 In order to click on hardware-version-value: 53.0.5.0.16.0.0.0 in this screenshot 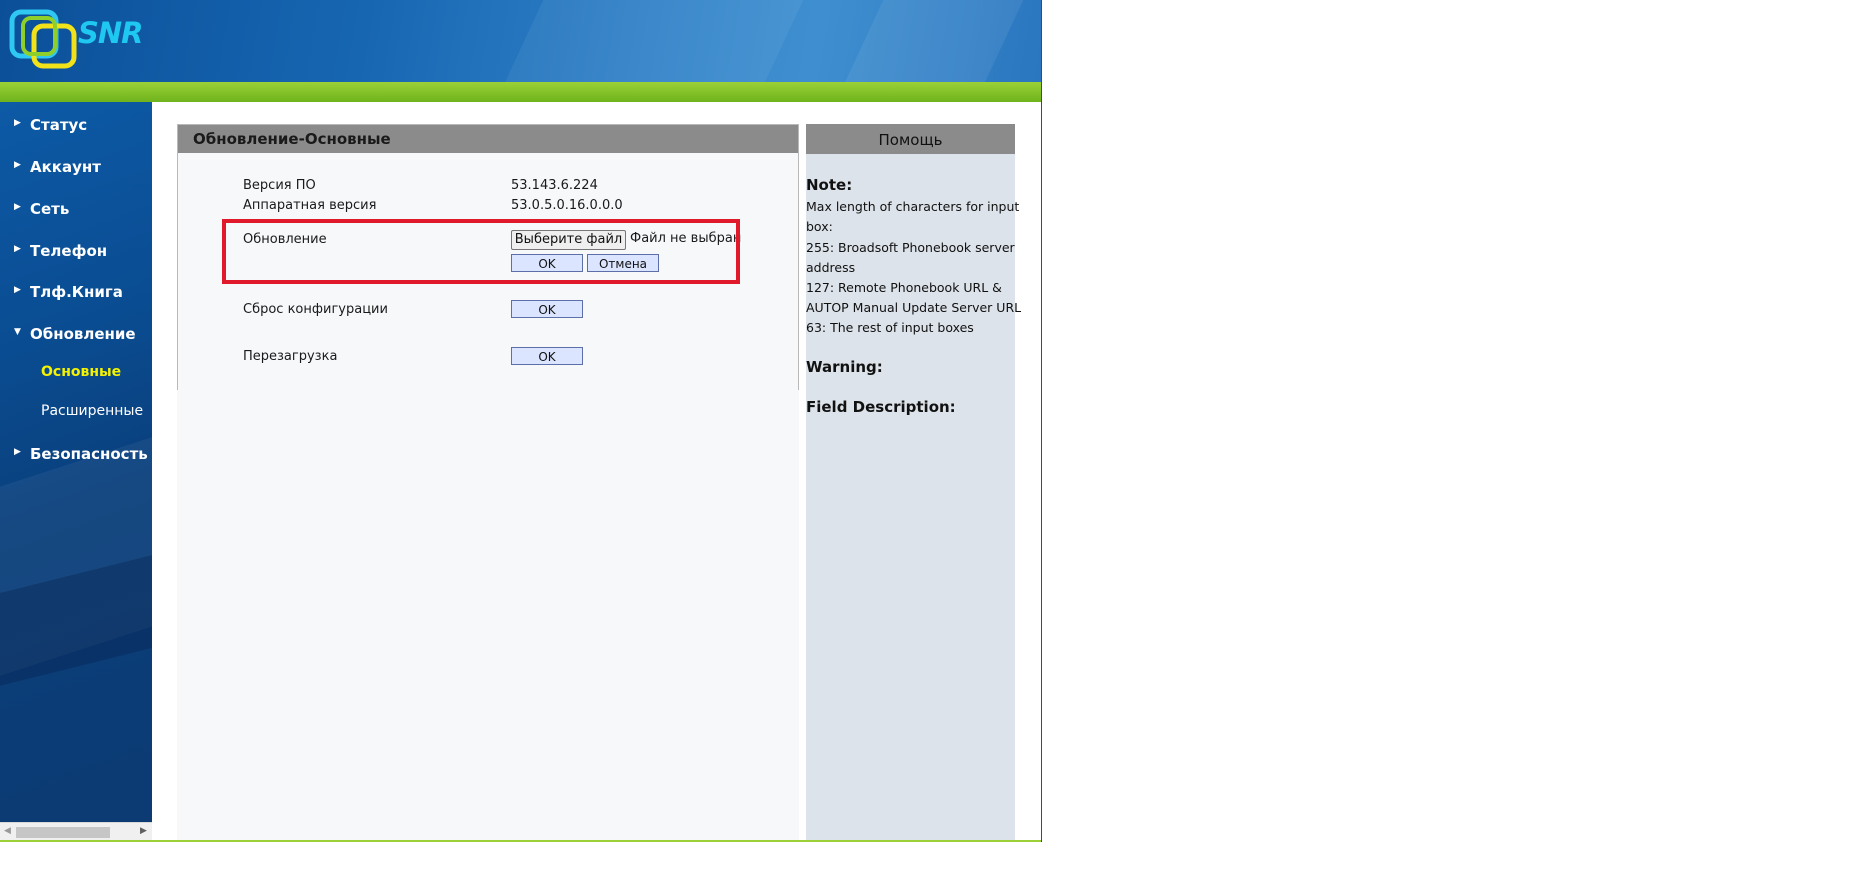, I will do `click(567, 205)`.